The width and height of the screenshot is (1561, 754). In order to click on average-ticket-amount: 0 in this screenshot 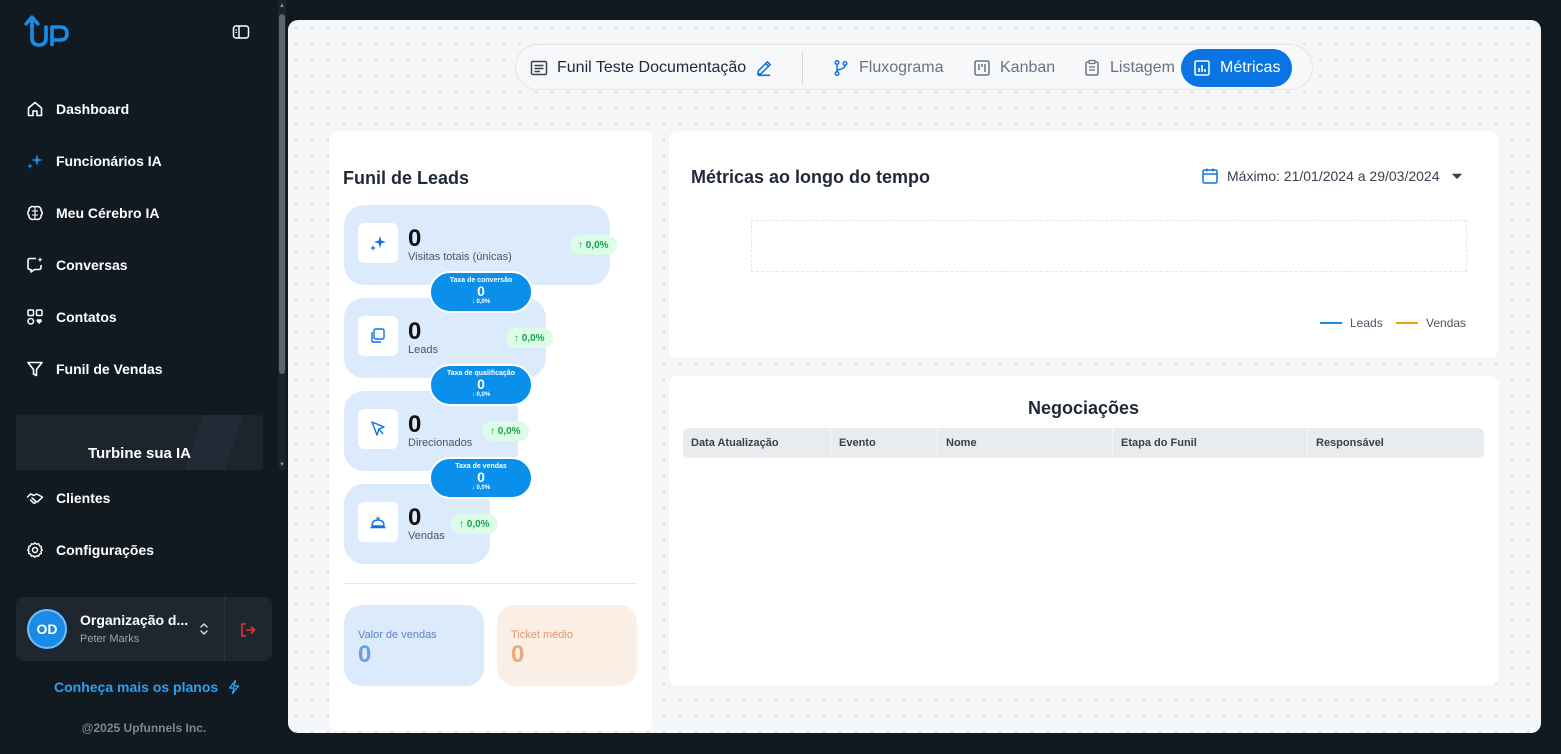, I will do `click(518, 654)`.